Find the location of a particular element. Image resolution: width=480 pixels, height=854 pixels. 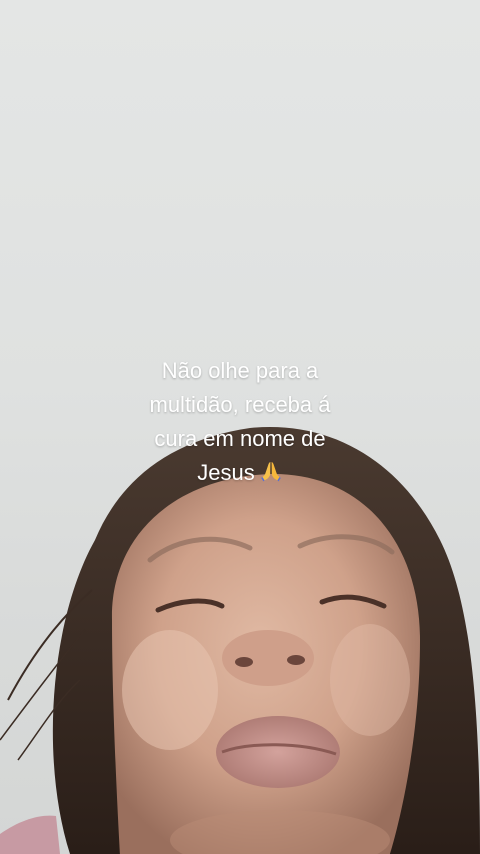

caption-line-4-text: Jesus is located at coordinates (226, 472).